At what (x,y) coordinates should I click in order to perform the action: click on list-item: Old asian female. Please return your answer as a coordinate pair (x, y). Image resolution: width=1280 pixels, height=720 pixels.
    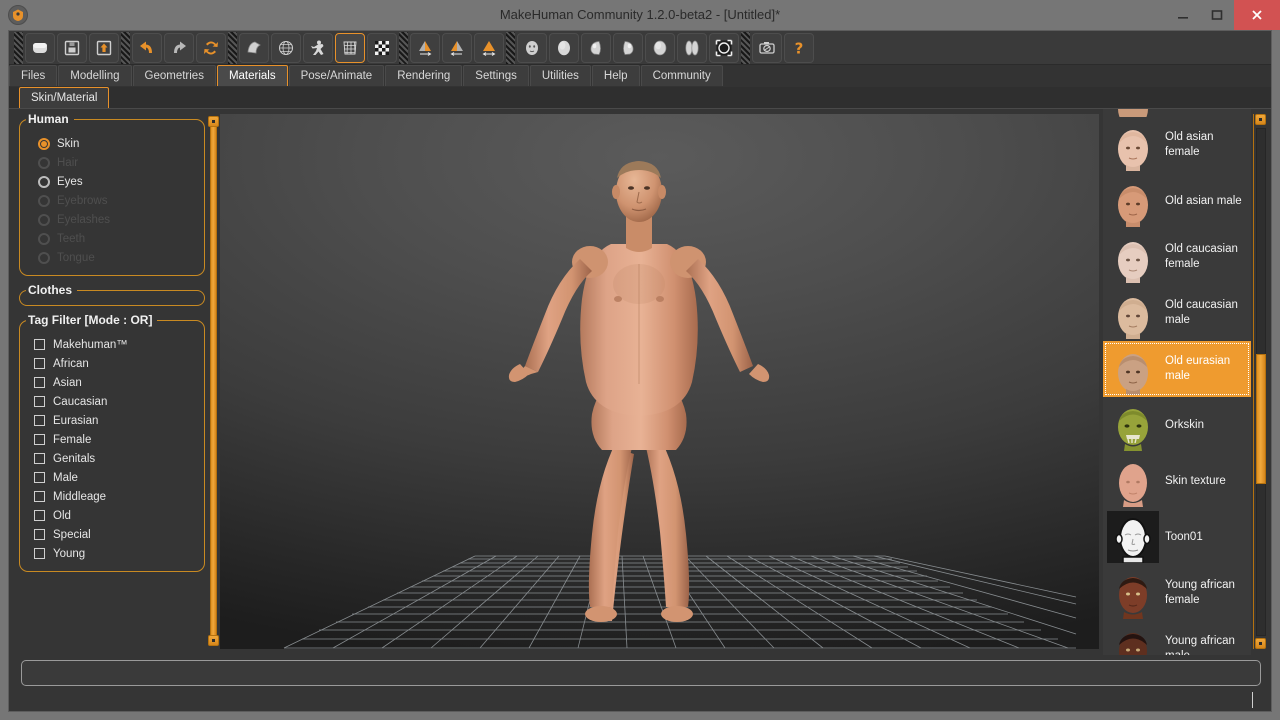
    Looking at the image, I should click on (1177, 145).